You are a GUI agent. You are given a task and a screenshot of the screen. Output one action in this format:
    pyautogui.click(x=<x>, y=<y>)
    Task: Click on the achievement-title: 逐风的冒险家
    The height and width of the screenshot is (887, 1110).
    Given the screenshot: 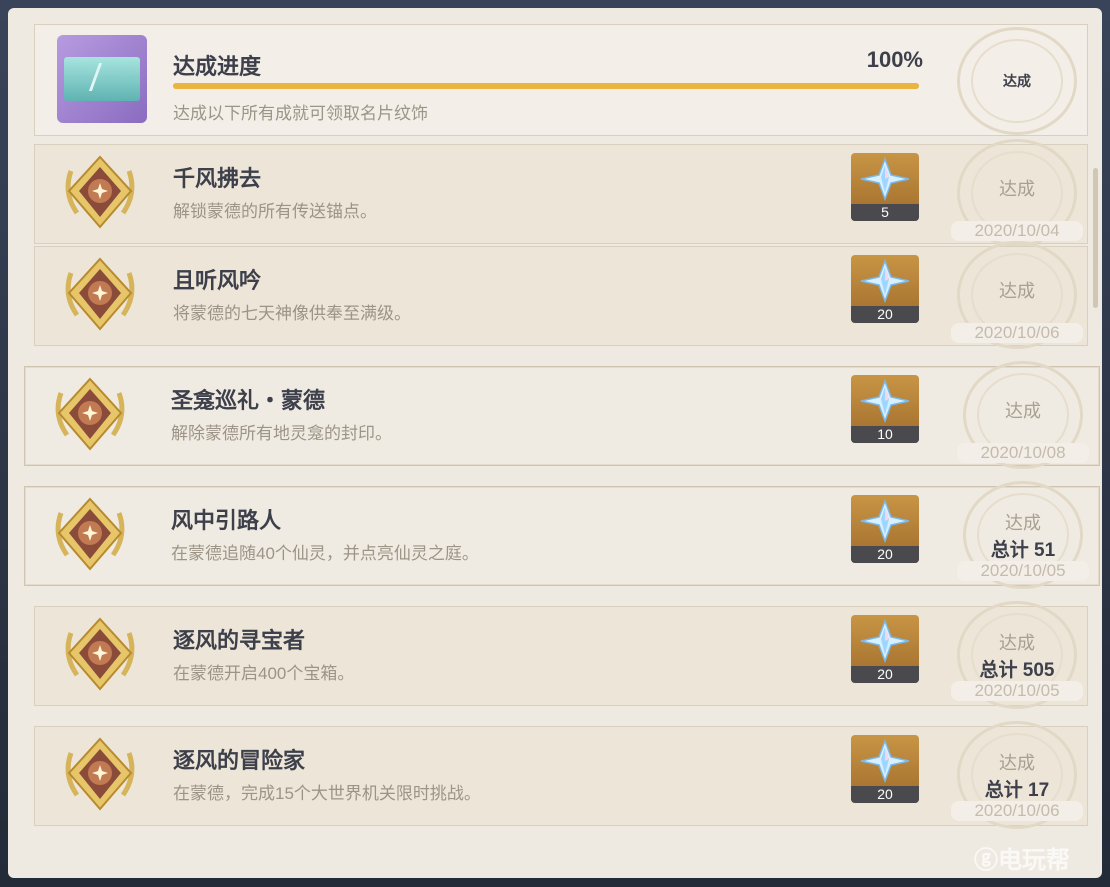 What is the action you would take?
    pyautogui.click(x=239, y=760)
    